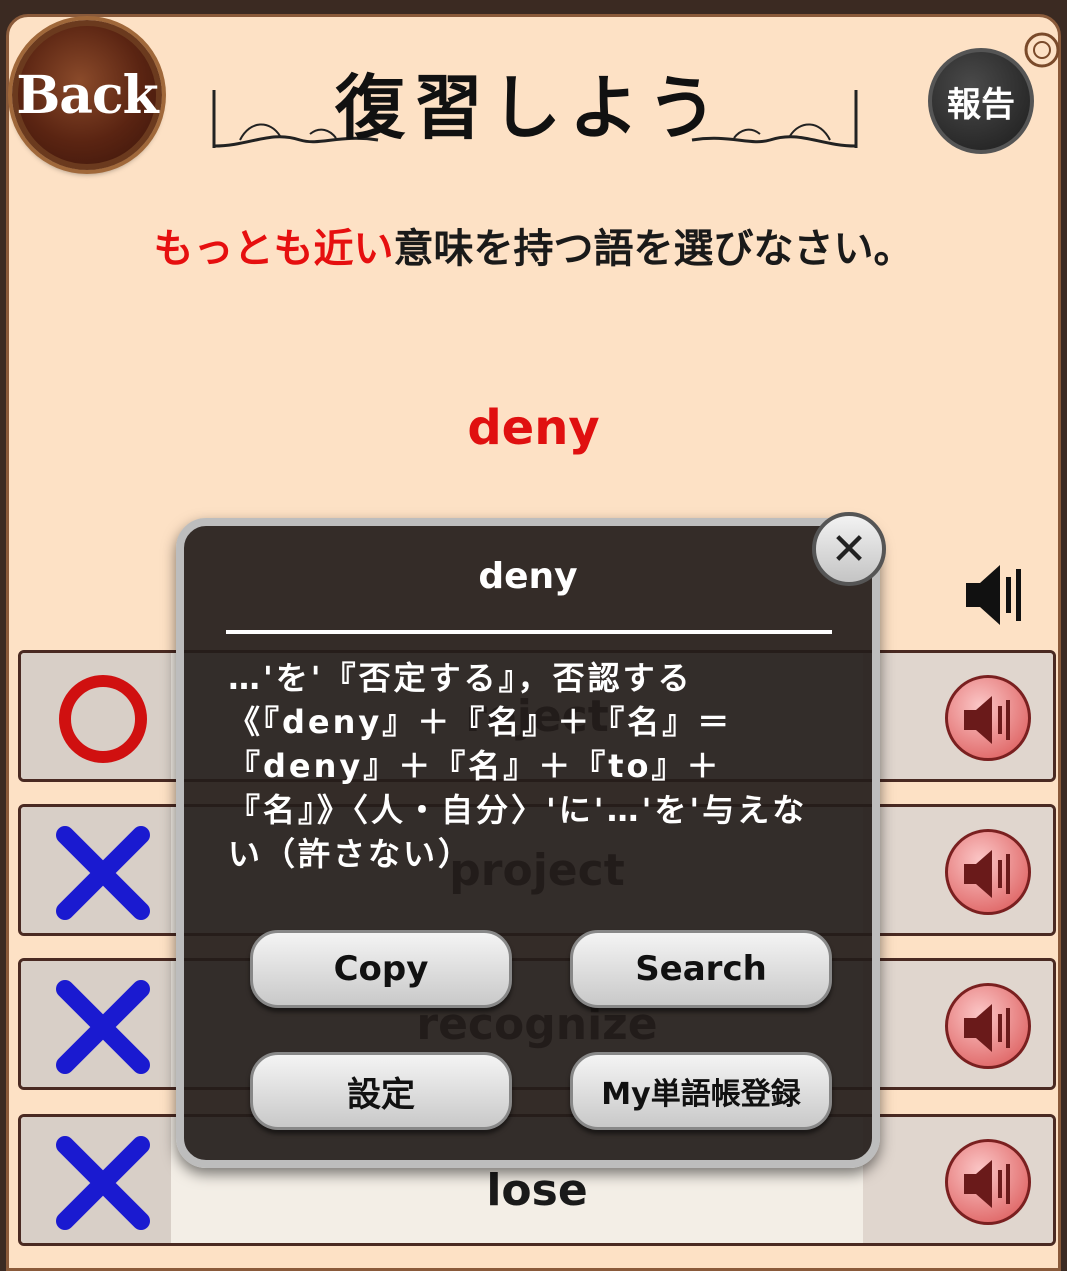 The image size is (1067, 1271). What do you see at coordinates (1042, 50) in the screenshot?
I see `corner-ornament` at bounding box center [1042, 50].